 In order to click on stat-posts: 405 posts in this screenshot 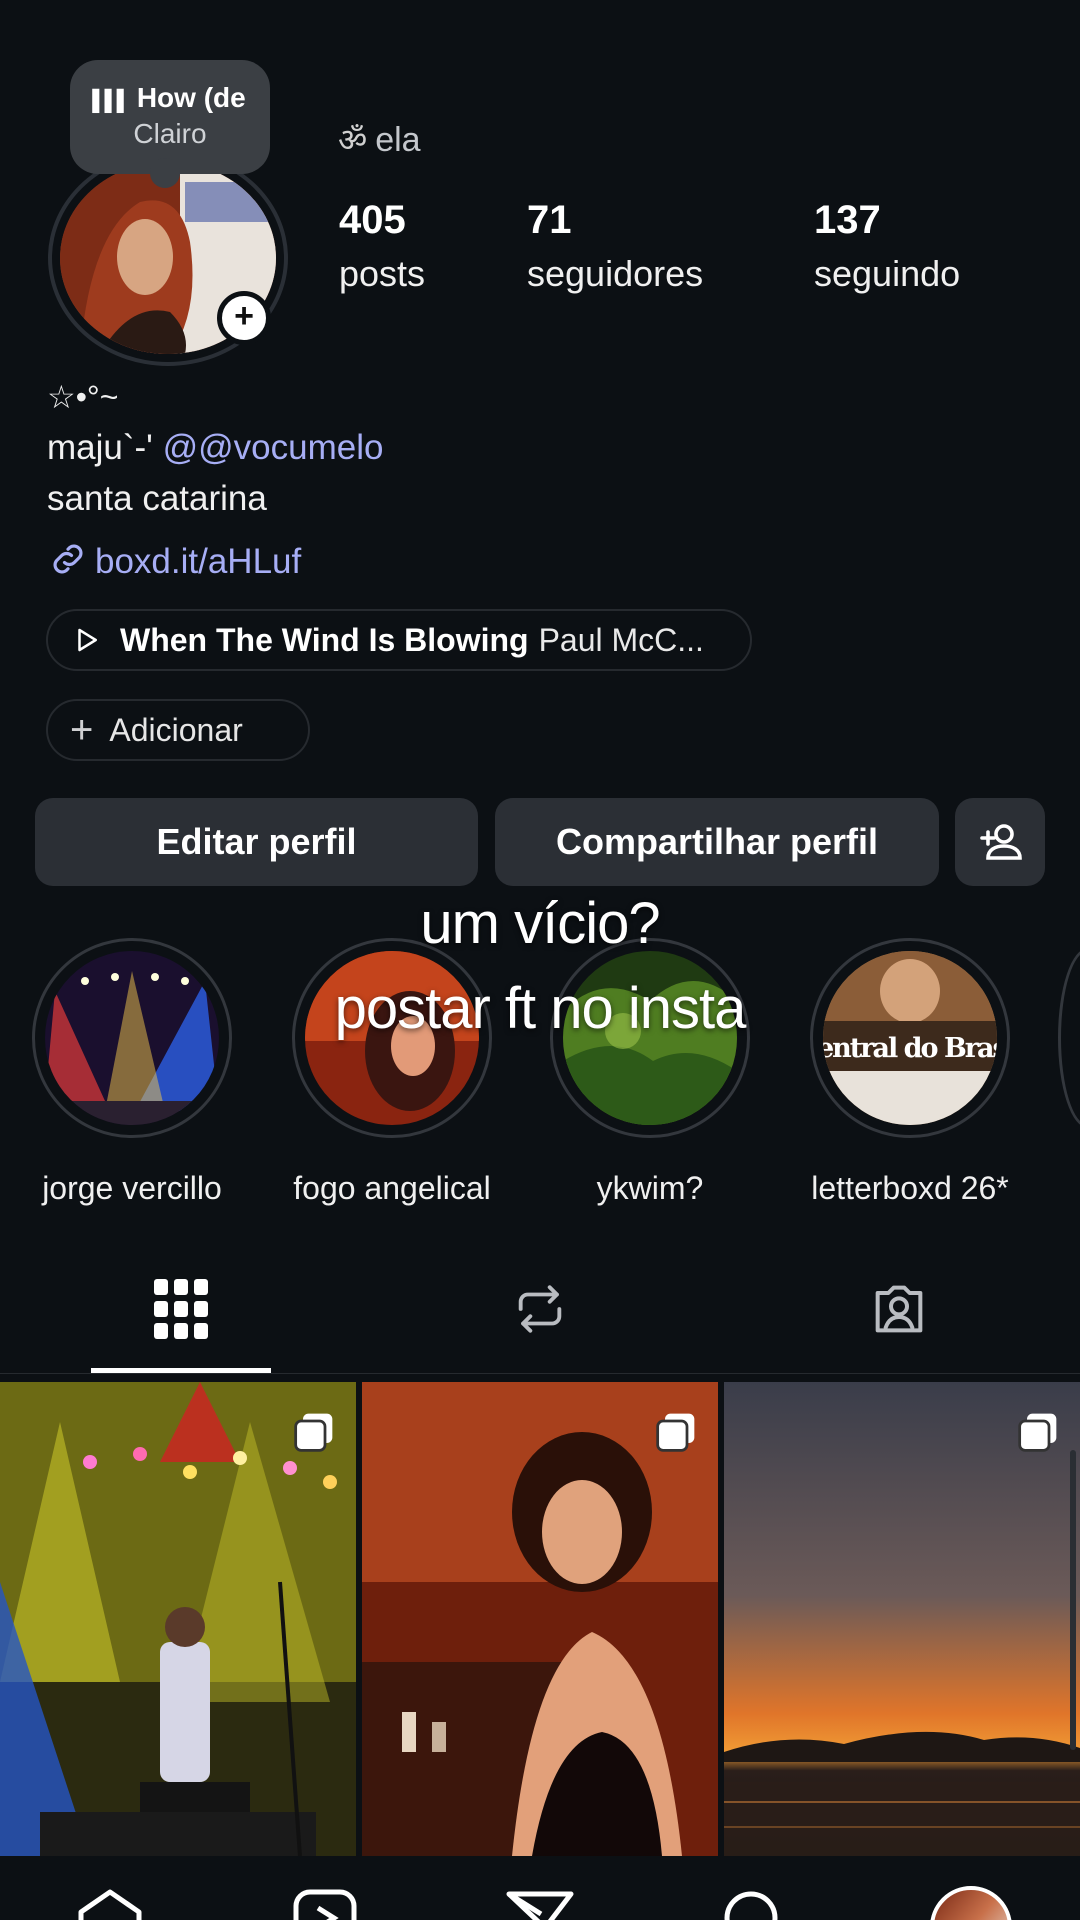, I will do `click(382, 246)`.